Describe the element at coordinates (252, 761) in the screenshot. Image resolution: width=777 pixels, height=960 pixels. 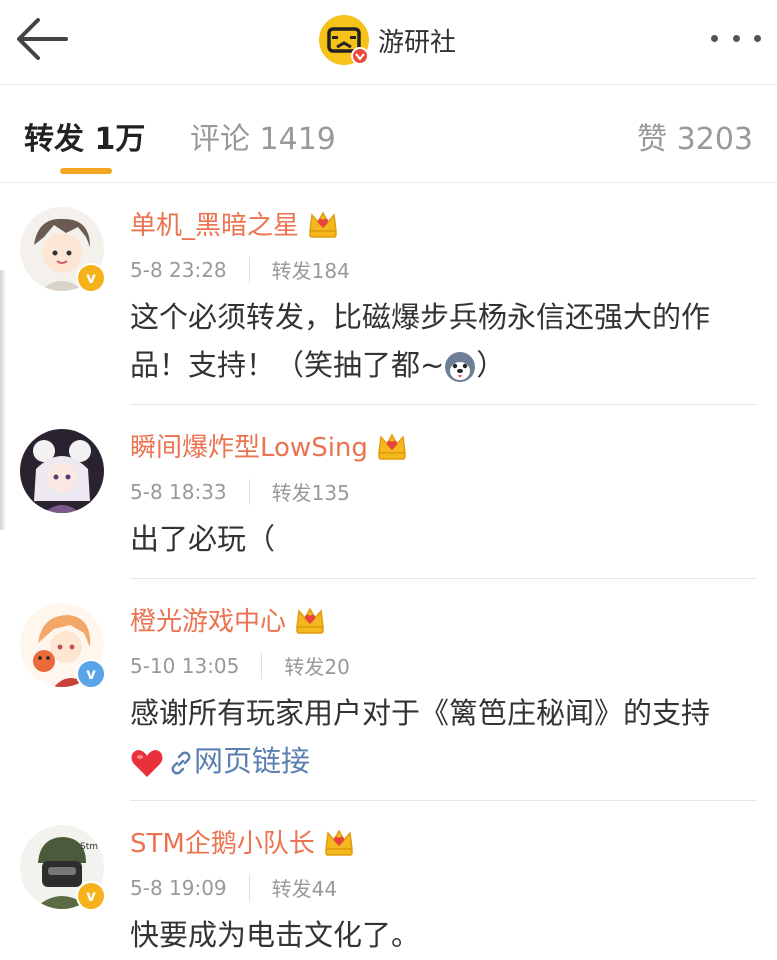
I see `web-link: 网页链接` at that location.